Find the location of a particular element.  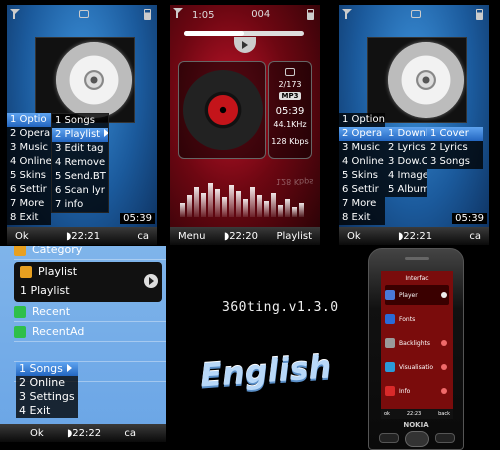

phone-menu-backlights: Backlights is located at coordinates (417, 343).